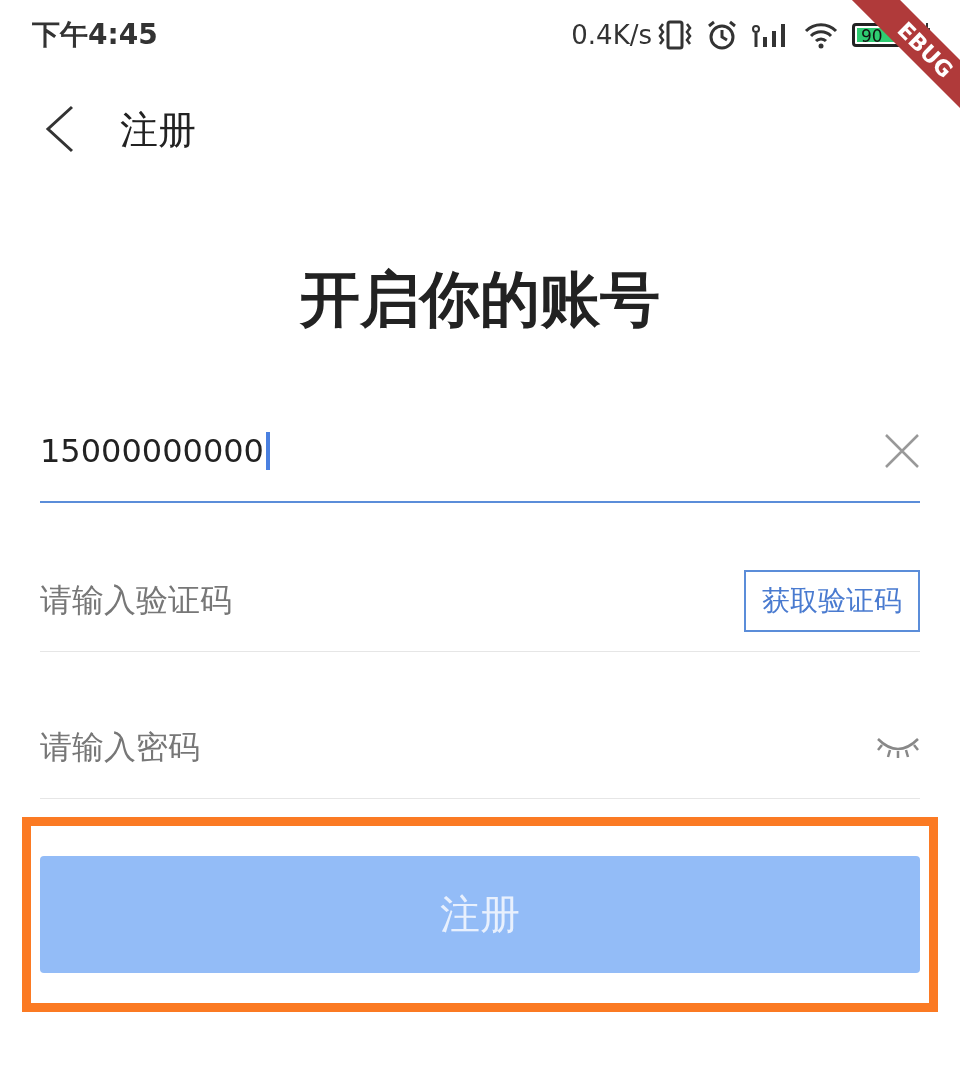 This screenshot has width=960, height=1065. What do you see at coordinates (267, 451) in the screenshot?
I see `text-caret` at bounding box center [267, 451].